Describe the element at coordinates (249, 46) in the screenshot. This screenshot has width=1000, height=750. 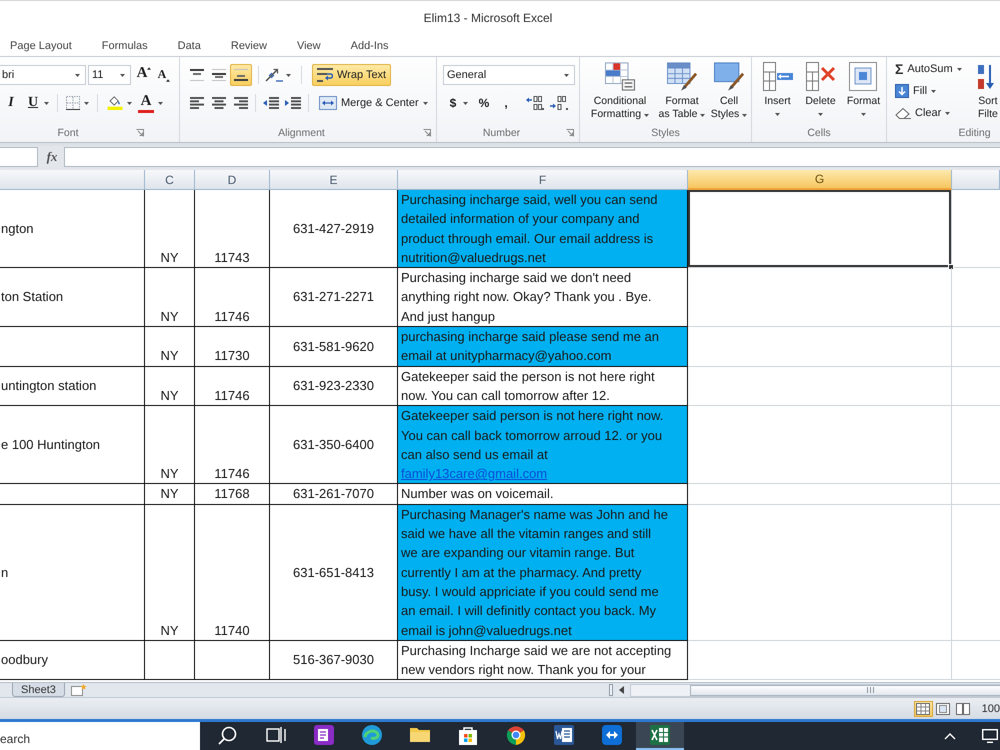
I see `ribbon-tab: Review` at that location.